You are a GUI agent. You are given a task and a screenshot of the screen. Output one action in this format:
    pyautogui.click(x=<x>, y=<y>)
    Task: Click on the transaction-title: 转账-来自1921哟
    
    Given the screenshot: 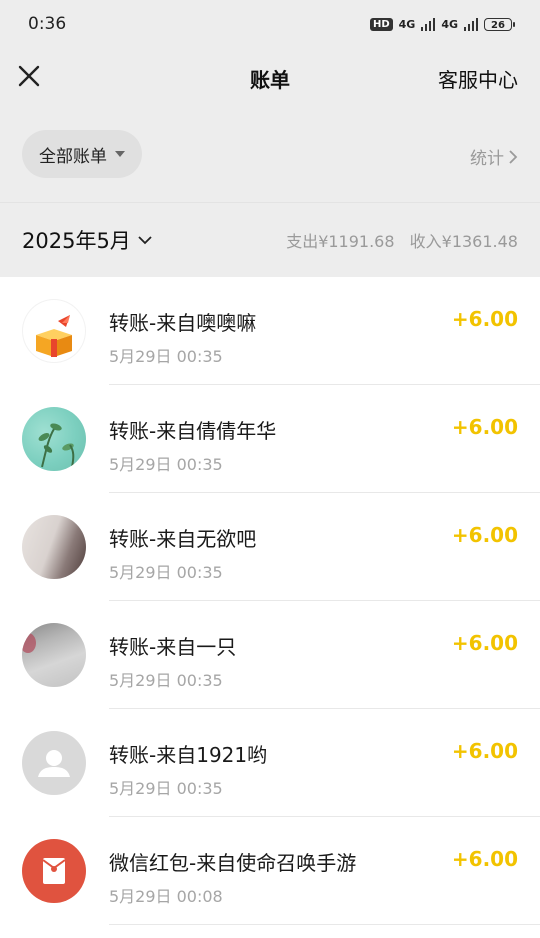 What is the action you would take?
    pyautogui.click(x=188, y=755)
    